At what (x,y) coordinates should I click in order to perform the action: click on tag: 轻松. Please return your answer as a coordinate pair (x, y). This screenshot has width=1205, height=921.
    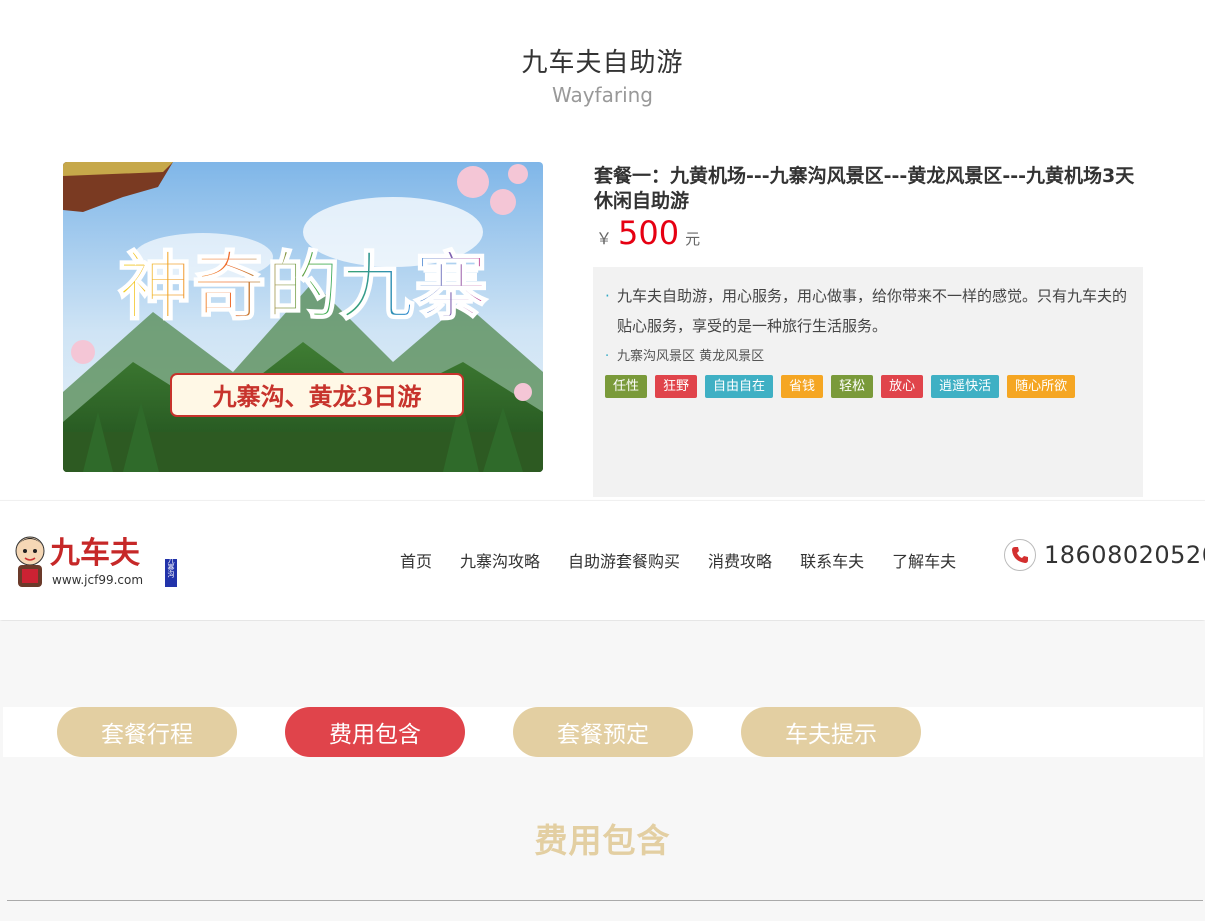
    Looking at the image, I should click on (852, 386).